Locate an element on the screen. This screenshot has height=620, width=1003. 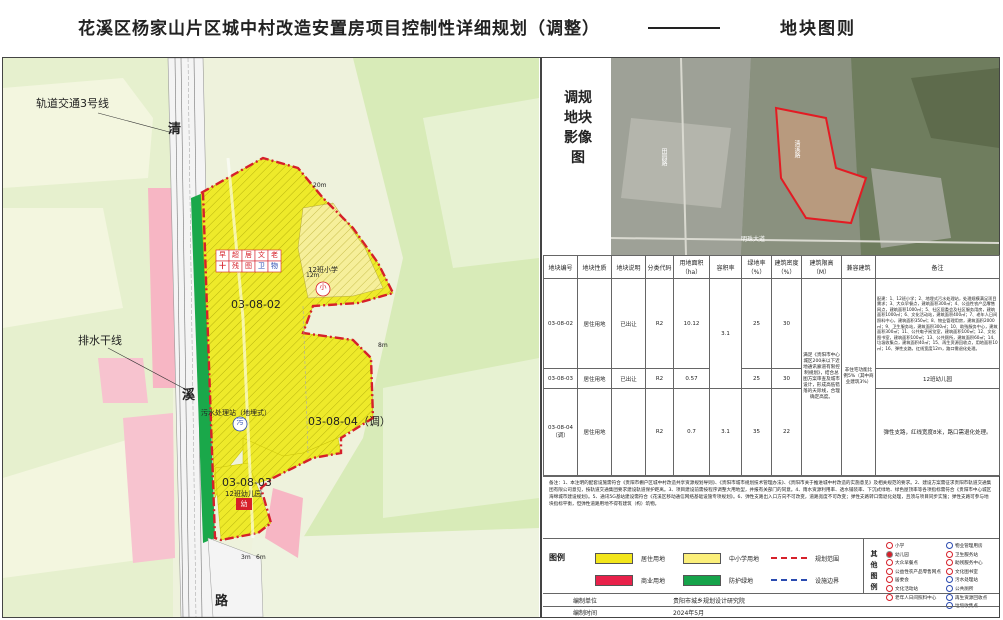
legend-item: 物业管理用房 is located at coordinates (966, 546).